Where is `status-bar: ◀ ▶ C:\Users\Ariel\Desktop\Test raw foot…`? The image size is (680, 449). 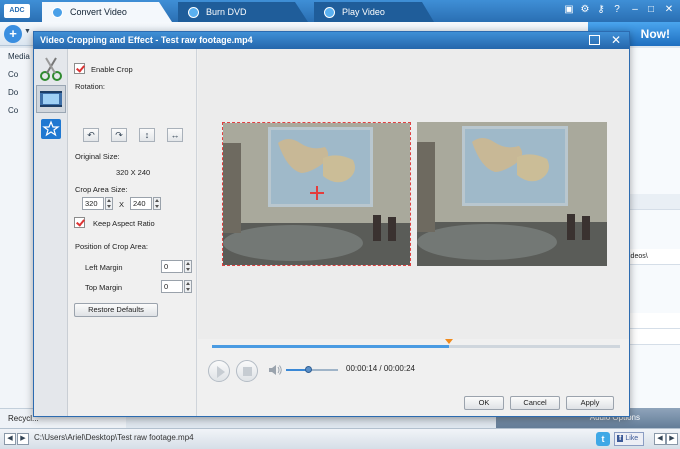 status-bar: ◀ ▶ C:\Users\Ariel\Desktop\Test raw foot… is located at coordinates (340, 438).